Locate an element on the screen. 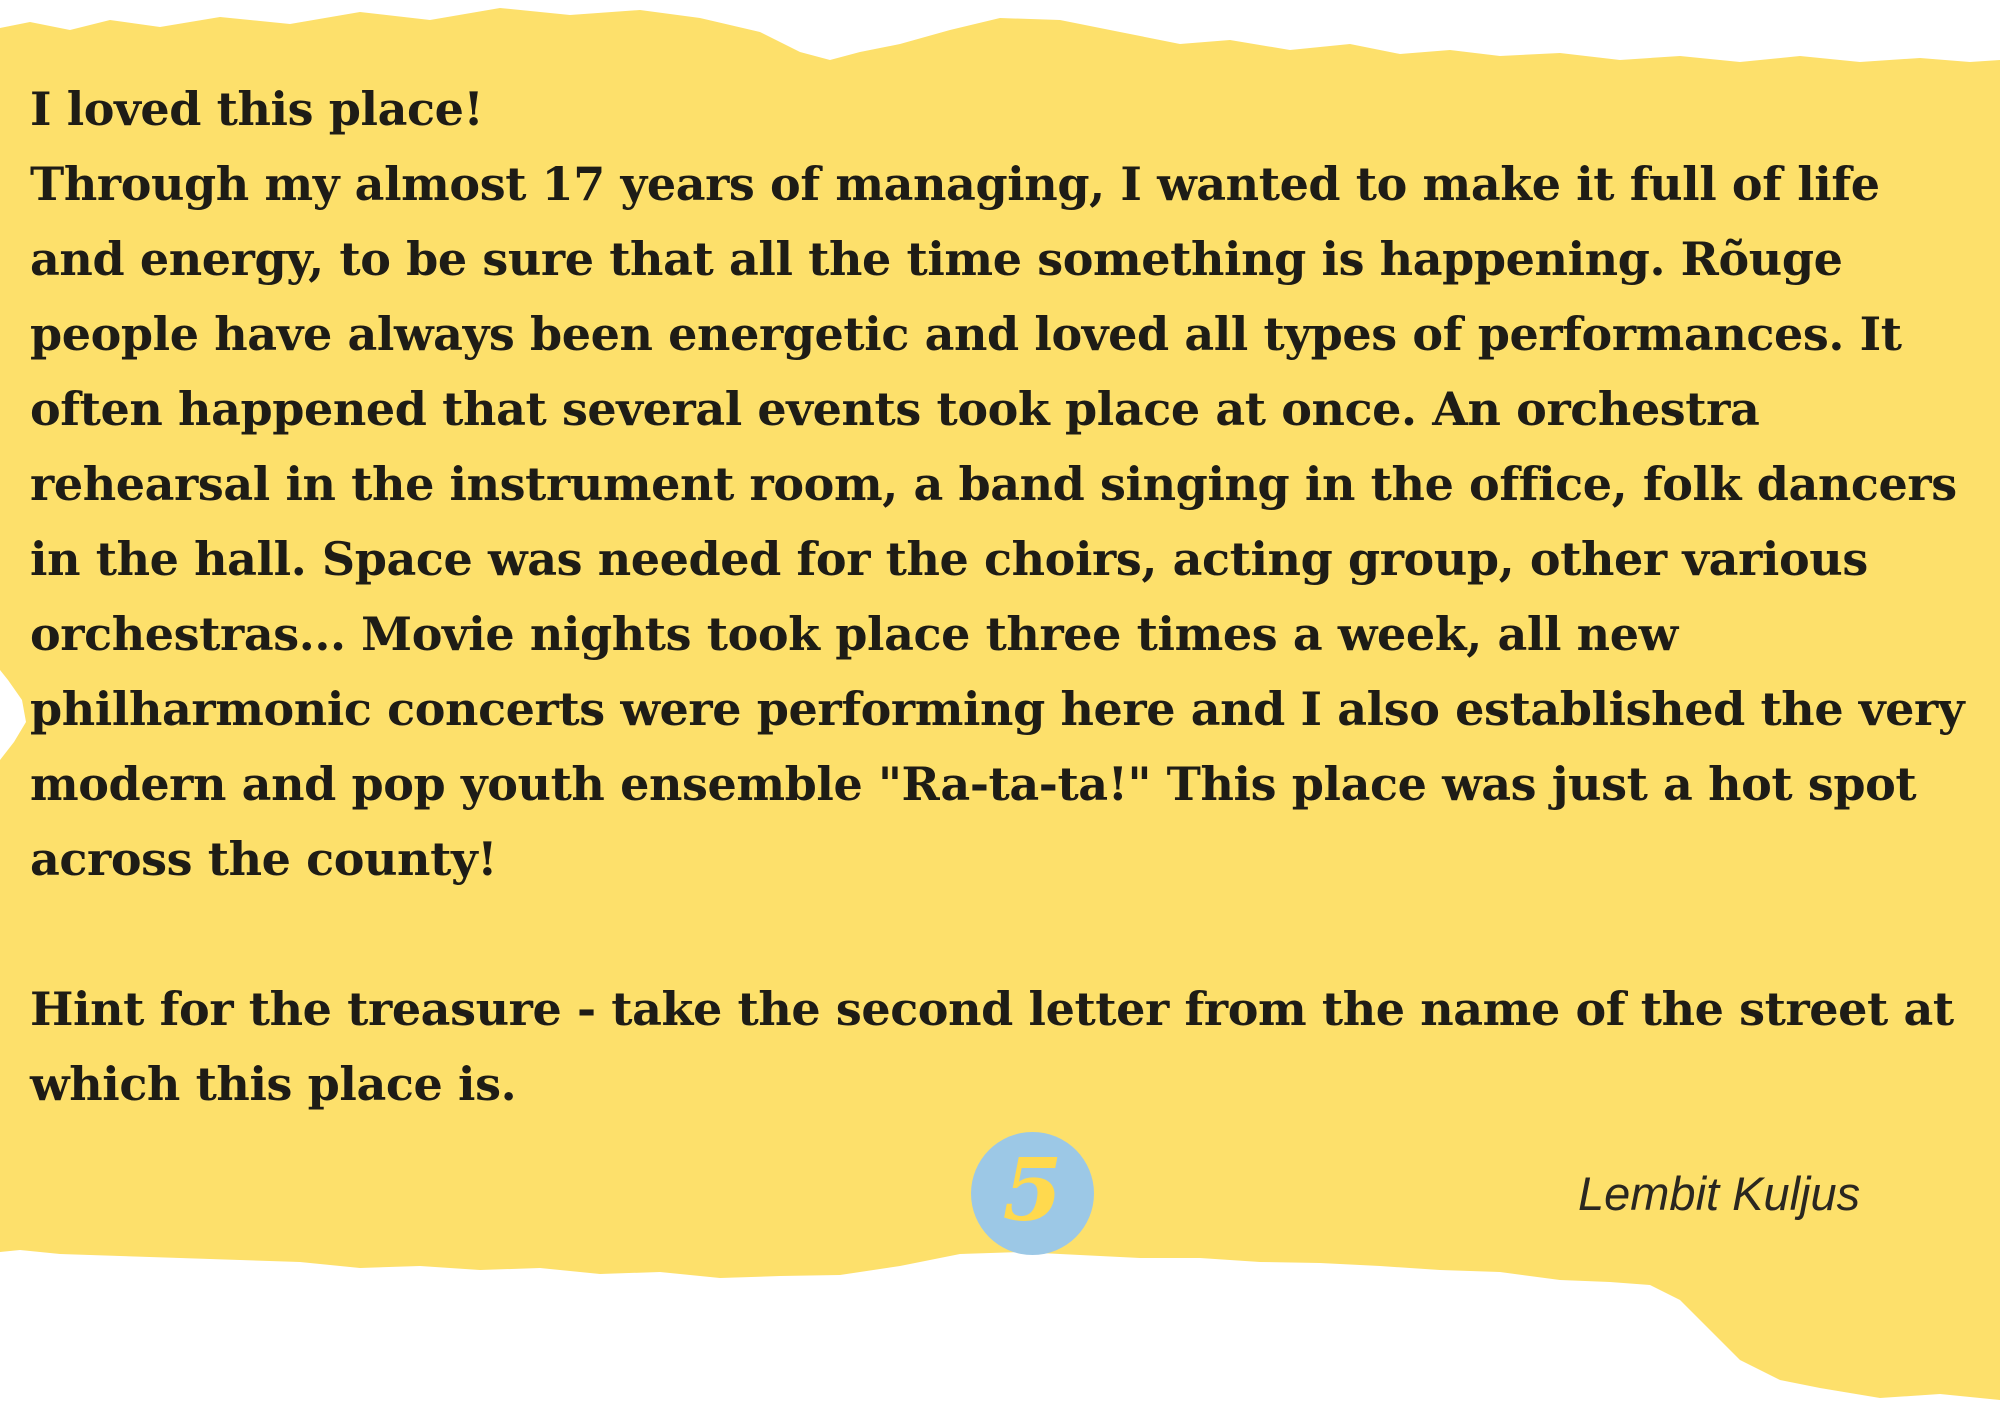 Image resolution: width=2000 pixels, height=1414 pixels. number-badge: 5 is located at coordinates (1032, 1193).